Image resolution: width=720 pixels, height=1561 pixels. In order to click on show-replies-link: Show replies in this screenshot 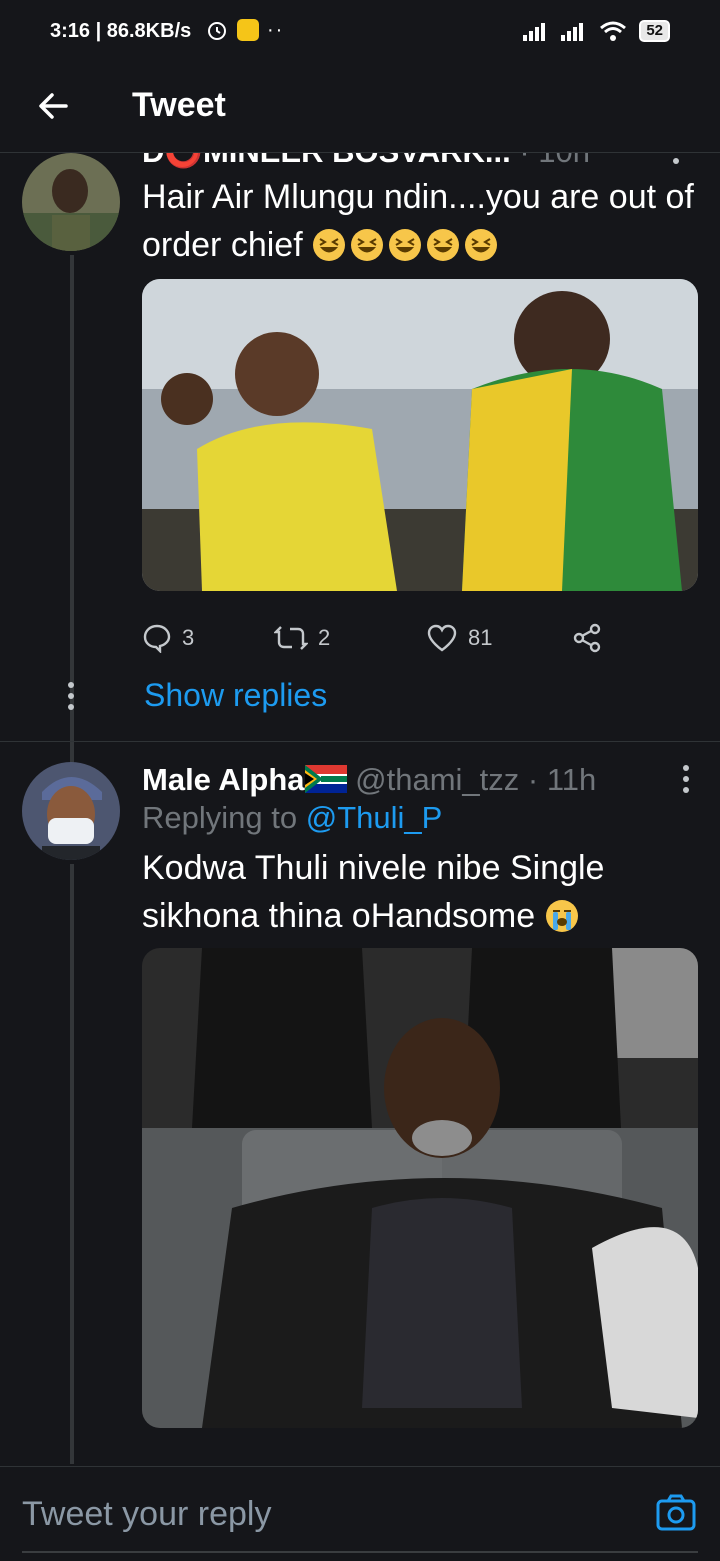, I will do `click(235, 695)`.